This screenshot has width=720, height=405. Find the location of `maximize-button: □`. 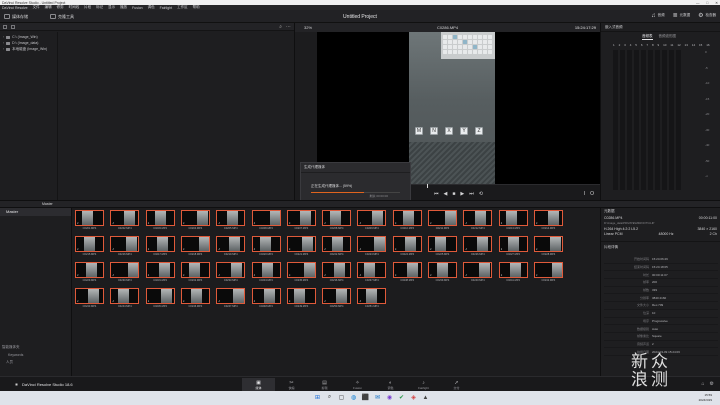

maximize-button: □ is located at coordinates (707, 3).